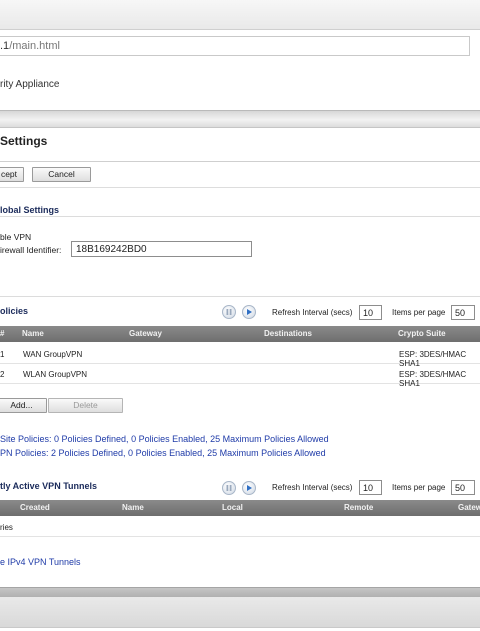  What do you see at coordinates (240, 376) in the screenshot?
I see `table-row: 2 WLAN GroupVPN ESP: 3DES/HMAC SHA1` at bounding box center [240, 376].